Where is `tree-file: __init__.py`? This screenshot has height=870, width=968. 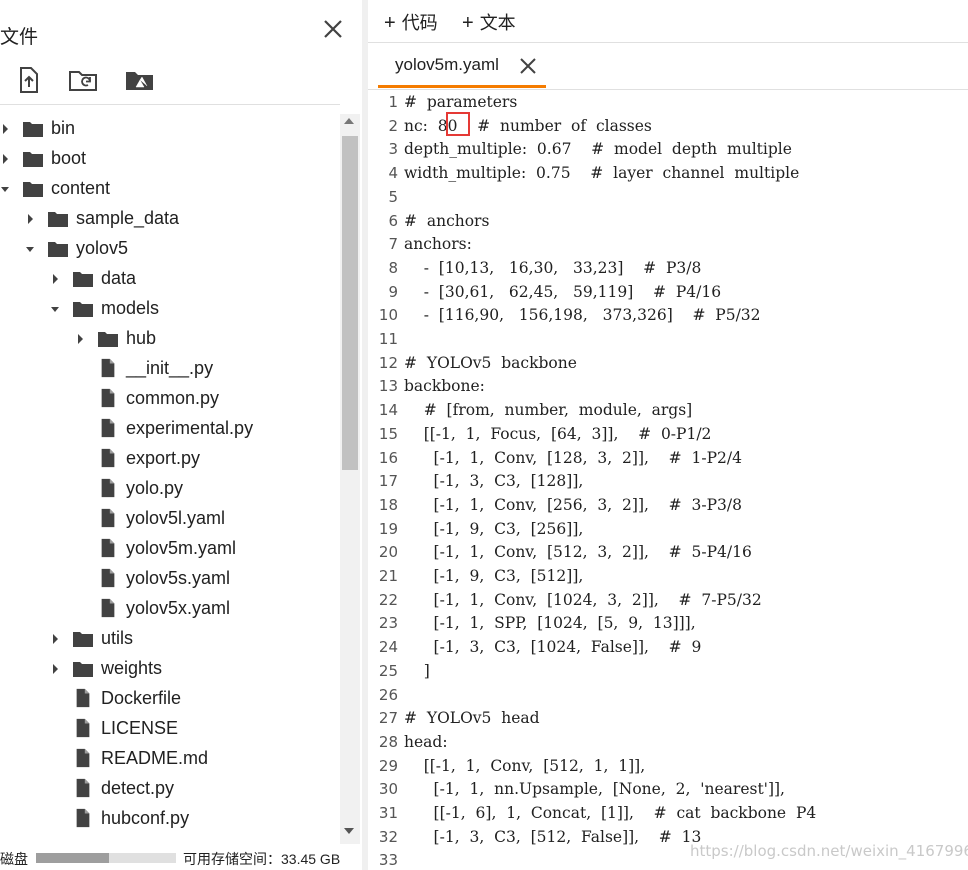 tree-file: __init__.py is located at coordinates (170, 369).